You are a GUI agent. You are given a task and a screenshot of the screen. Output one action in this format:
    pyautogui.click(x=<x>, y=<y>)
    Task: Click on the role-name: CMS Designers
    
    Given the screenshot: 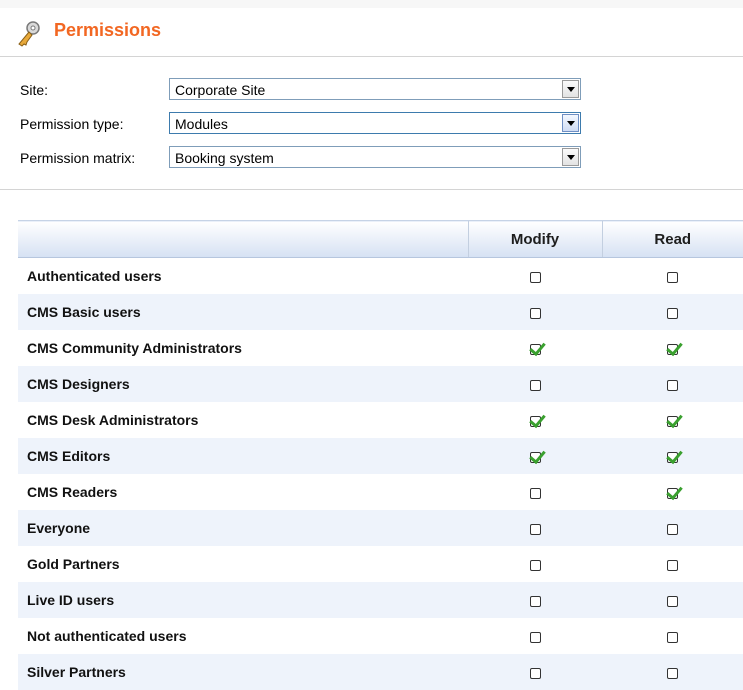 What is the action you would take?
    pyautogui.click(x=243, y=384)
    